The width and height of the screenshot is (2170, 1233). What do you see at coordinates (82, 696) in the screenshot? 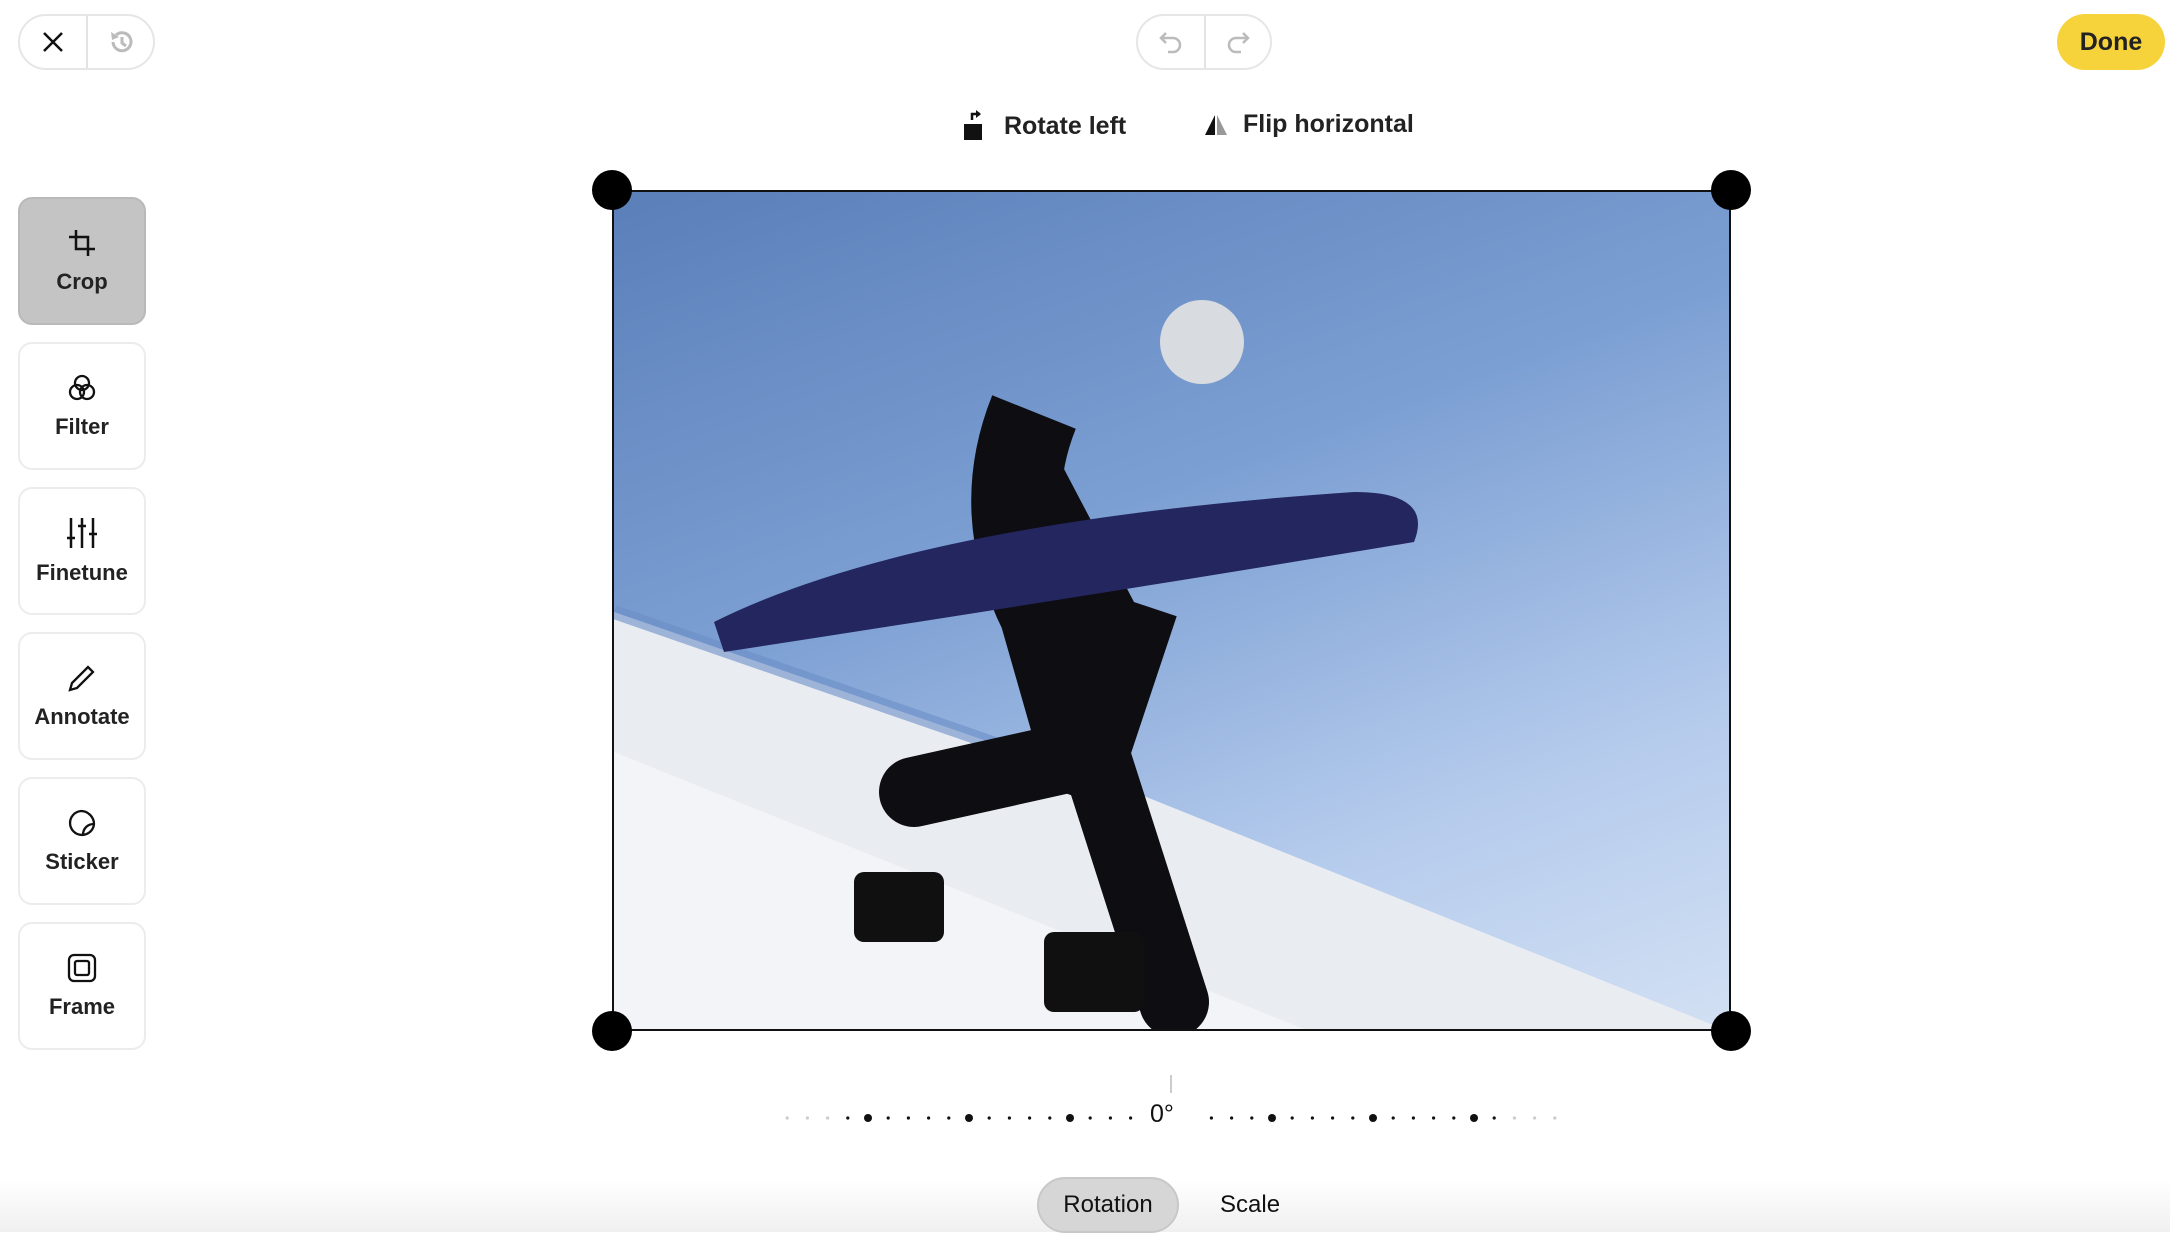
I see `tool-annotate: Annotate` at bounding box center [82, 696].